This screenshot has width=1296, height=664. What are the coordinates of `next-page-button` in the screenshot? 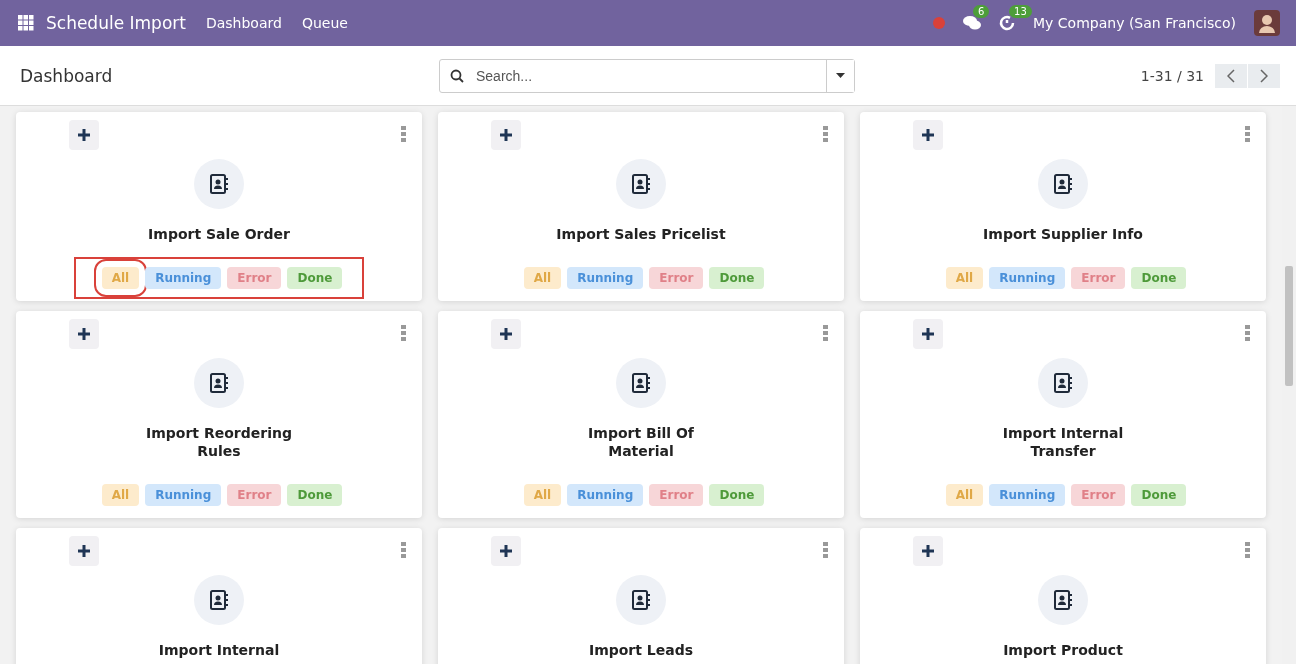 It's located at (1264, 75).